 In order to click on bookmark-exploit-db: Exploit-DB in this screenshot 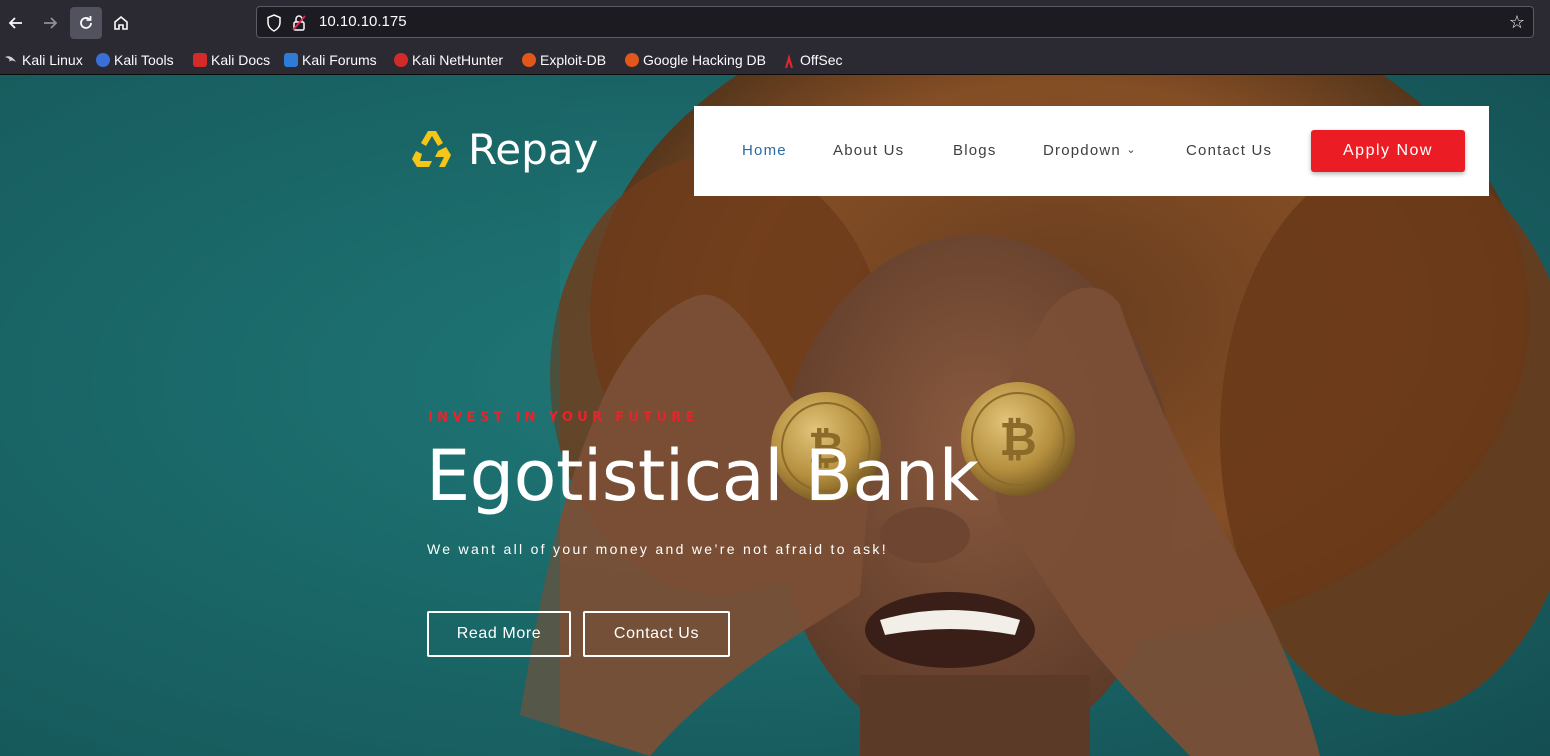, I will do `click(564, 60)`.